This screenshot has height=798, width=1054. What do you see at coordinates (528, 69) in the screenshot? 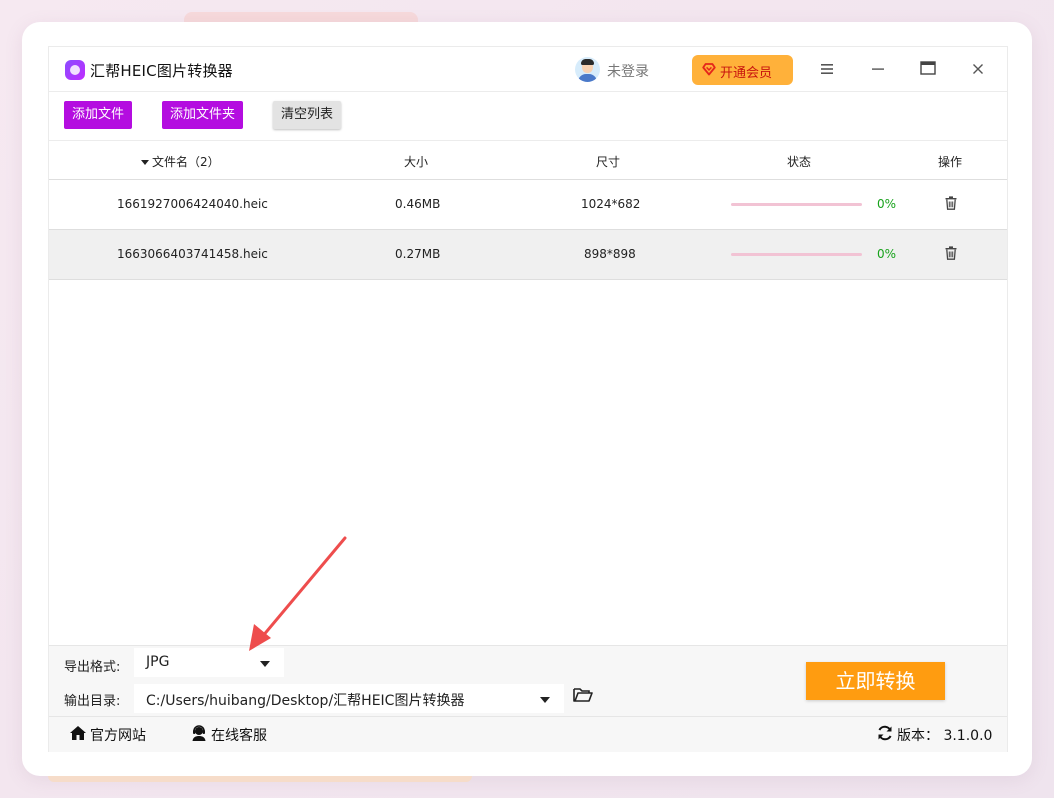
I see `title-bar: 汇帮HEIC图片转换器 未登录 开通会员` at bounding box center [528, 69].